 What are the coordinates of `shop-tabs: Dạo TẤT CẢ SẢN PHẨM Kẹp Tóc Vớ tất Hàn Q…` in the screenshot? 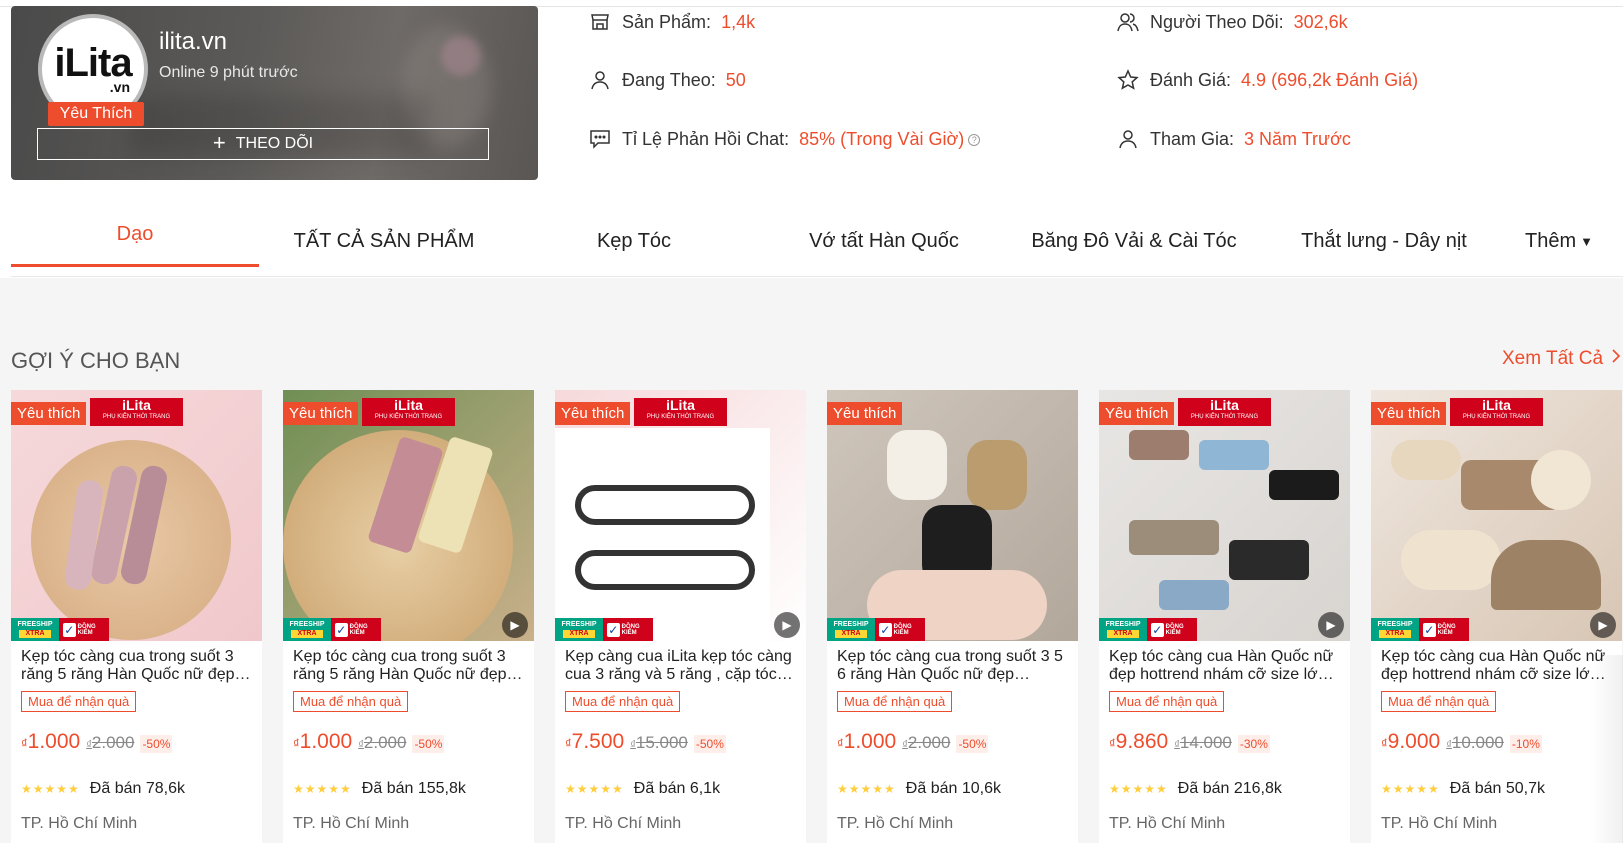 It's located at (802, 241).